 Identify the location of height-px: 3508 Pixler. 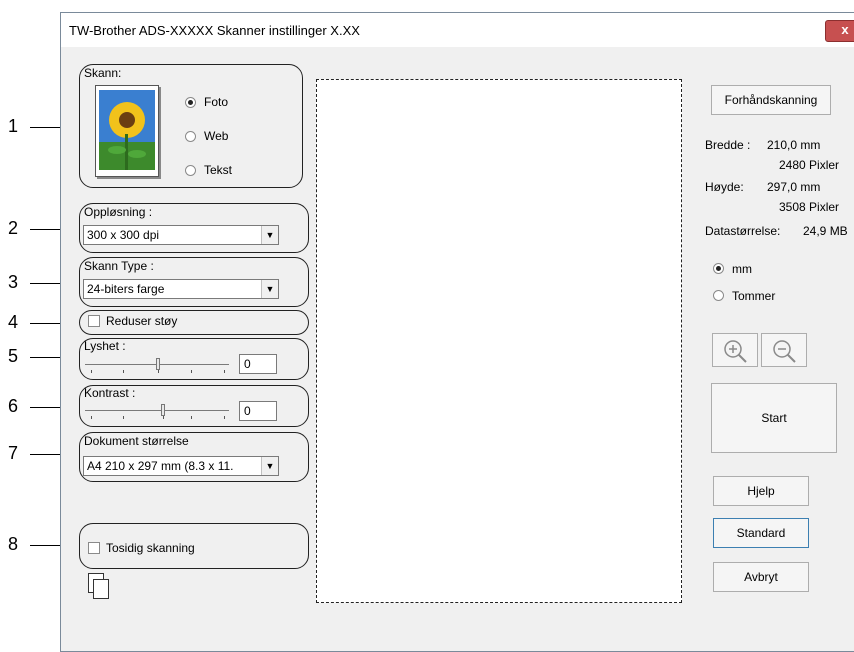
(809, 207).